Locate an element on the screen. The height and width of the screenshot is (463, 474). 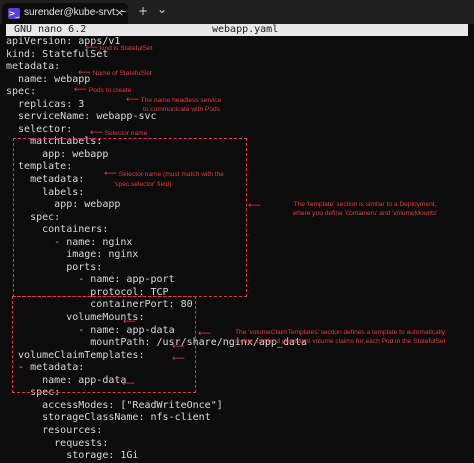
annotation-text: kind is StatefulSet is located at coordinates (126, 48).